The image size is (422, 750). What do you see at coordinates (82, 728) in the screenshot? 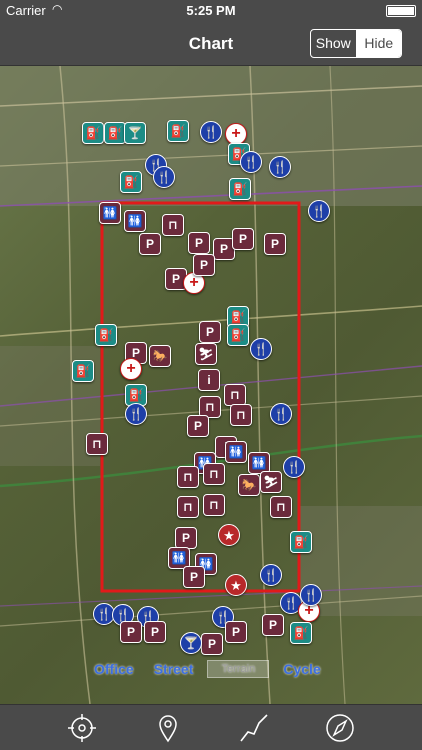
I see `locate-icon` at bounding box center [82, 728].